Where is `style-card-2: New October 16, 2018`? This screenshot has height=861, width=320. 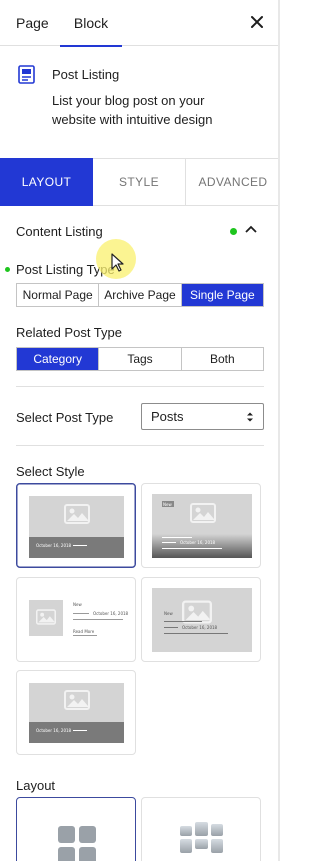
style-card-2: New October 16, 2018 is located at coordinates (201, 525).